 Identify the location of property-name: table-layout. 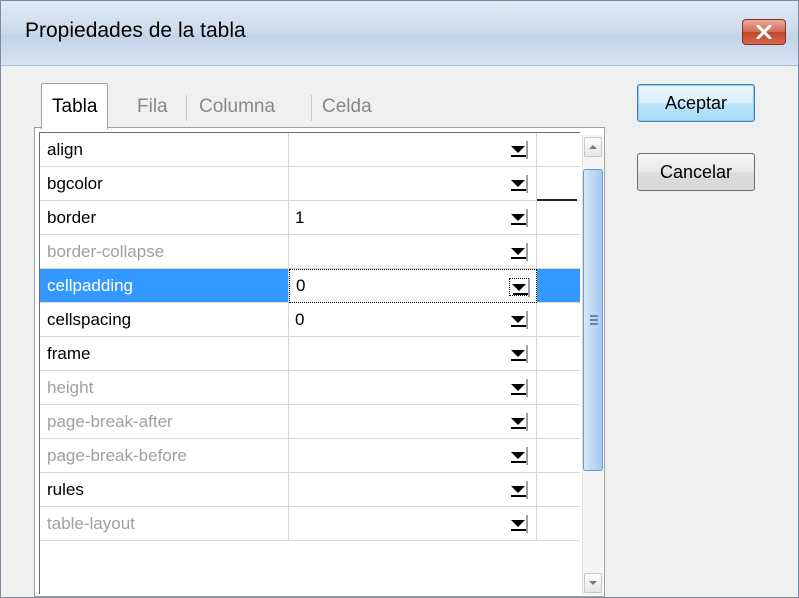
(164, 524).